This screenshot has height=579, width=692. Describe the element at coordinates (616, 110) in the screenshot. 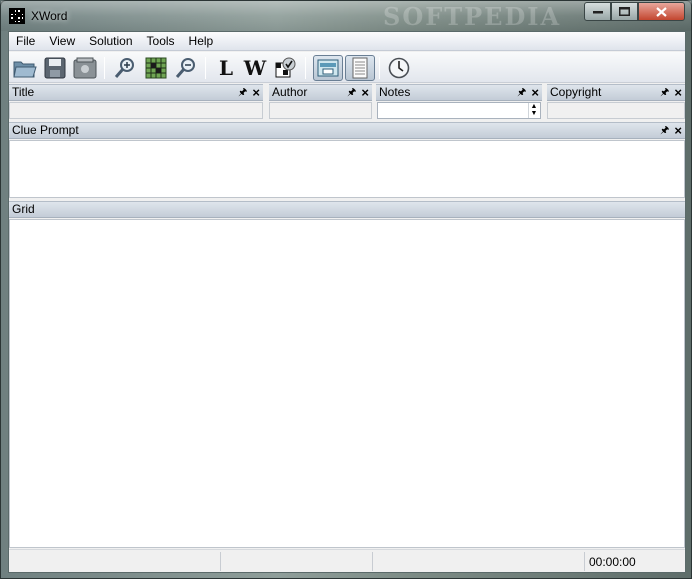

I see `copyright-field` at that location.